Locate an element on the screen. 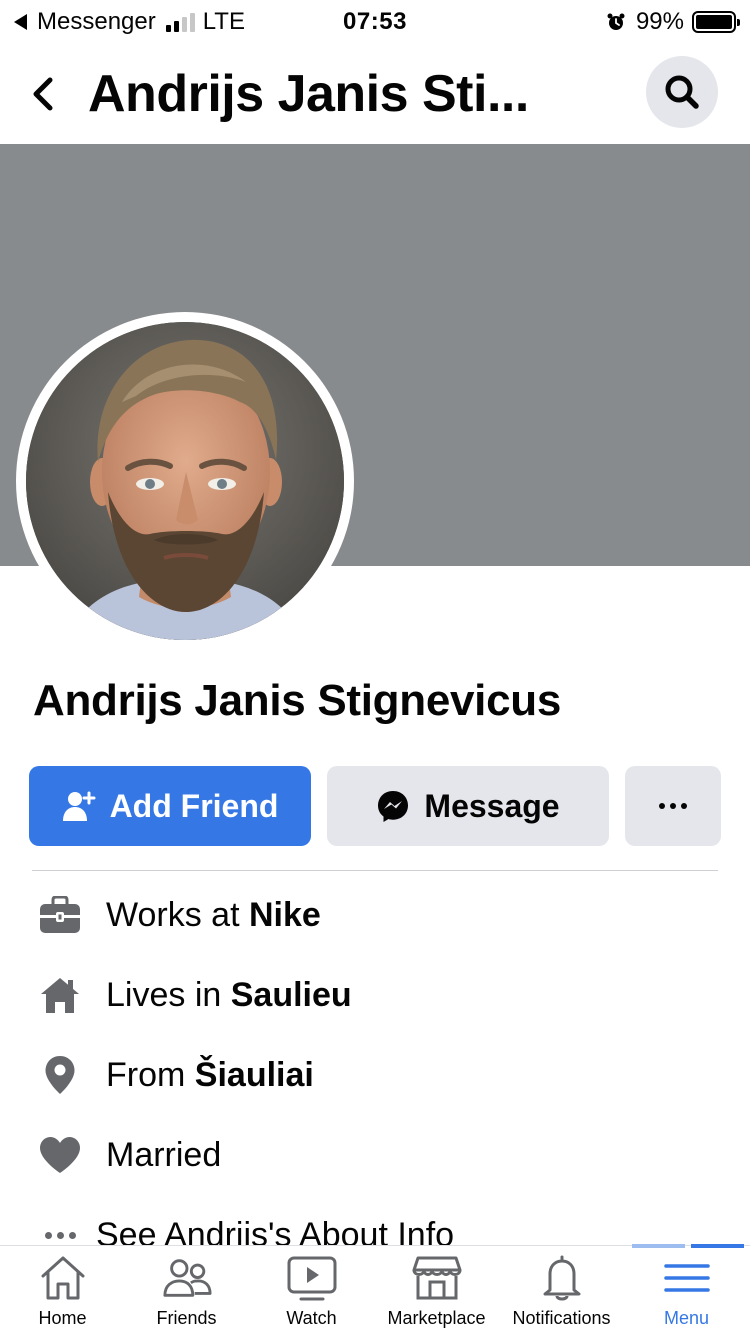  location-pin-icon is located at coordinates (60, 1075).